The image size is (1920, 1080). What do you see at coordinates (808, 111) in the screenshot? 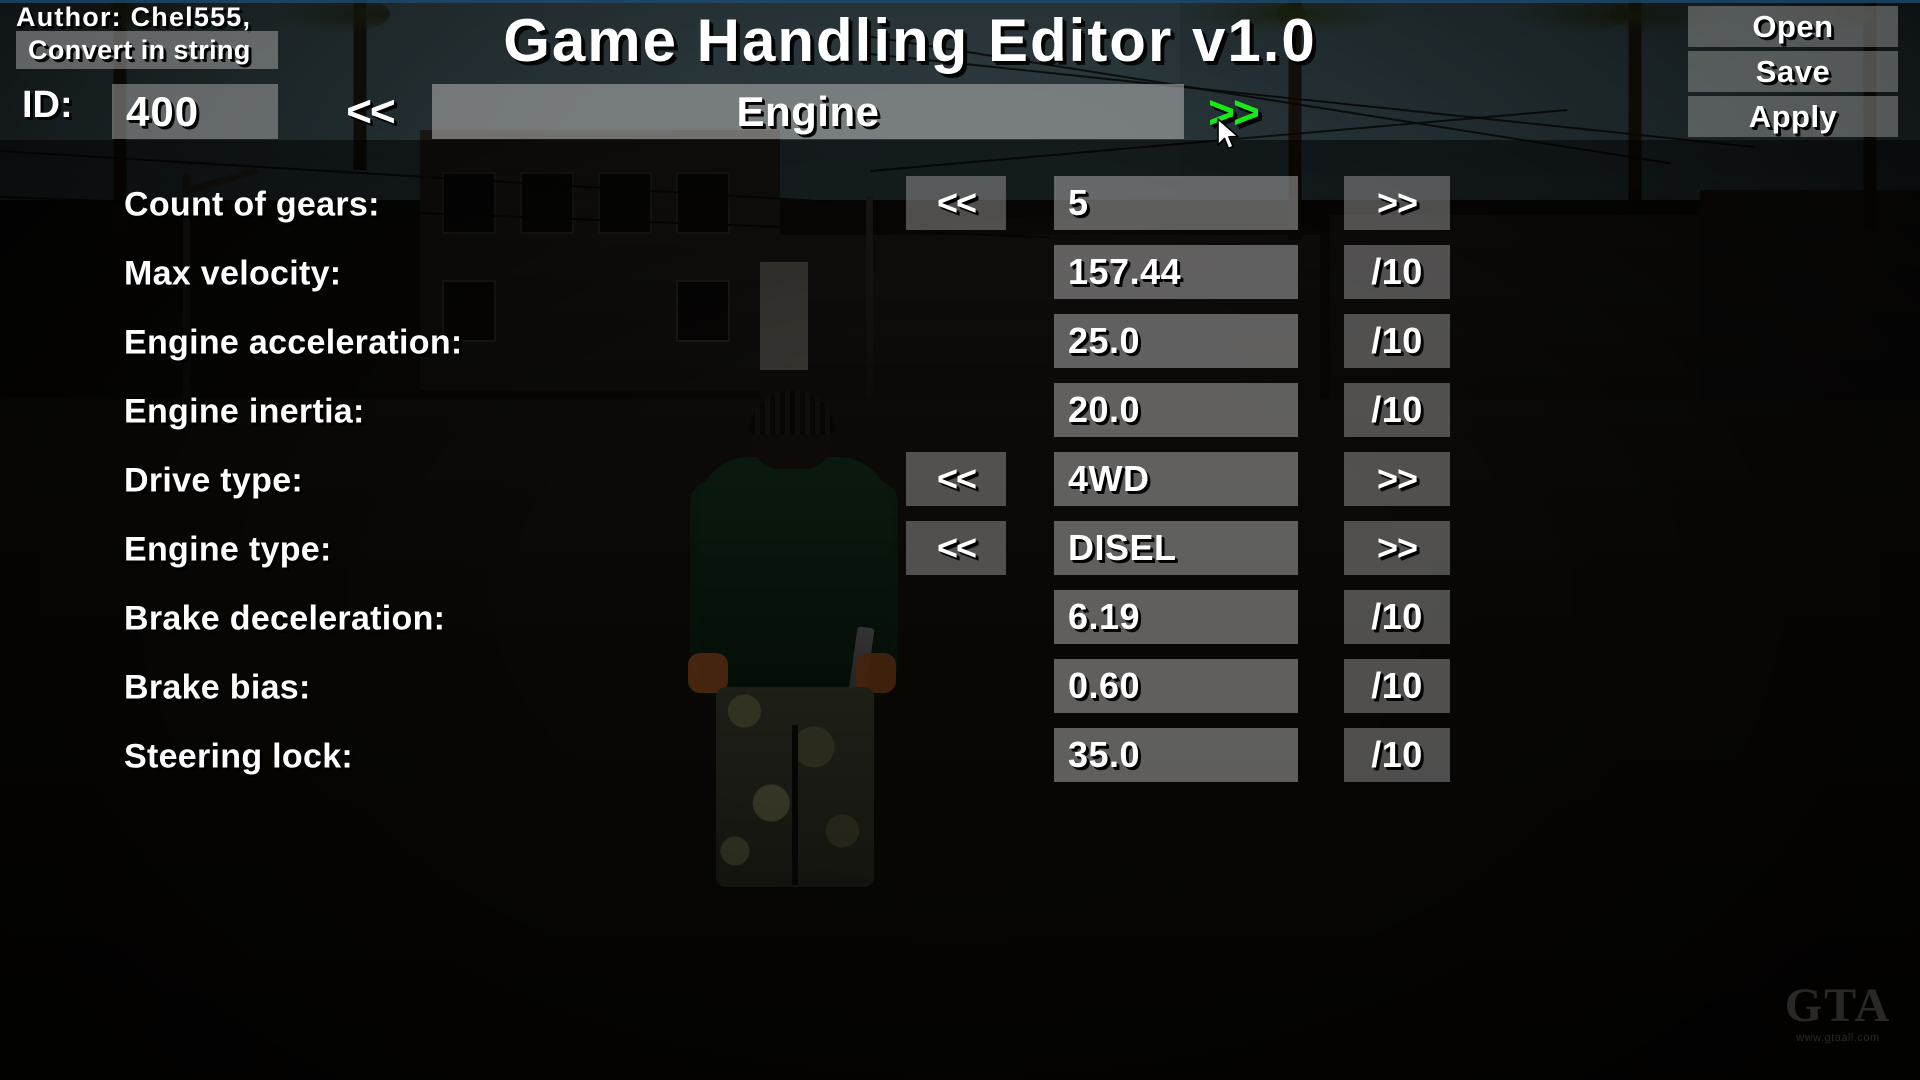
I see `category-title: Engine` at bounding box center [808, 111].